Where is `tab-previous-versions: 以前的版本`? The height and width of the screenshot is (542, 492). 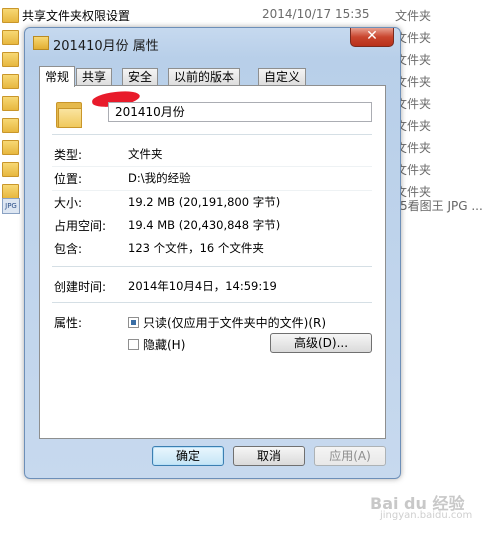
tab-previous-versions: 以前的版本 is located at coordinates (204, 77).